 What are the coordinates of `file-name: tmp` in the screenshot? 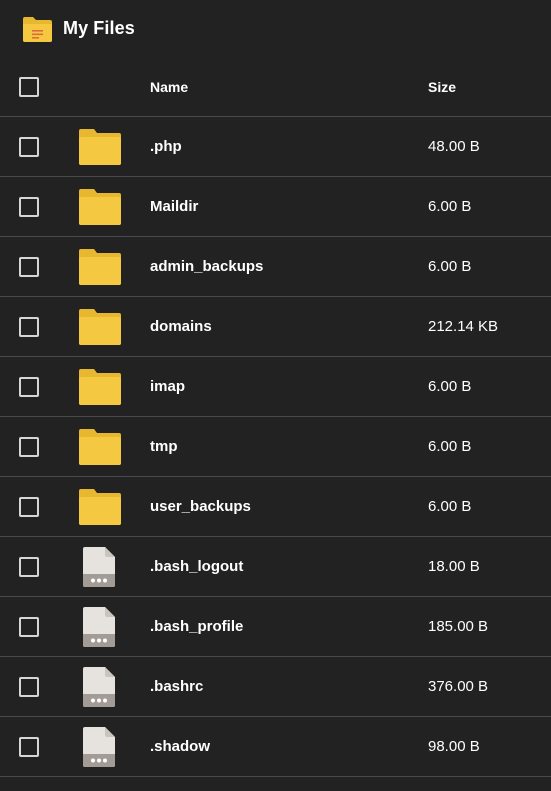 It's located at (289, 446).